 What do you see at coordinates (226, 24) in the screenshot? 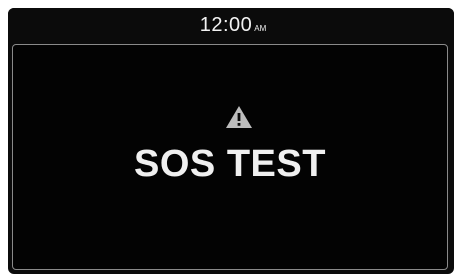
I see `clock-time: 12:00` at bounding box center [226, 24].